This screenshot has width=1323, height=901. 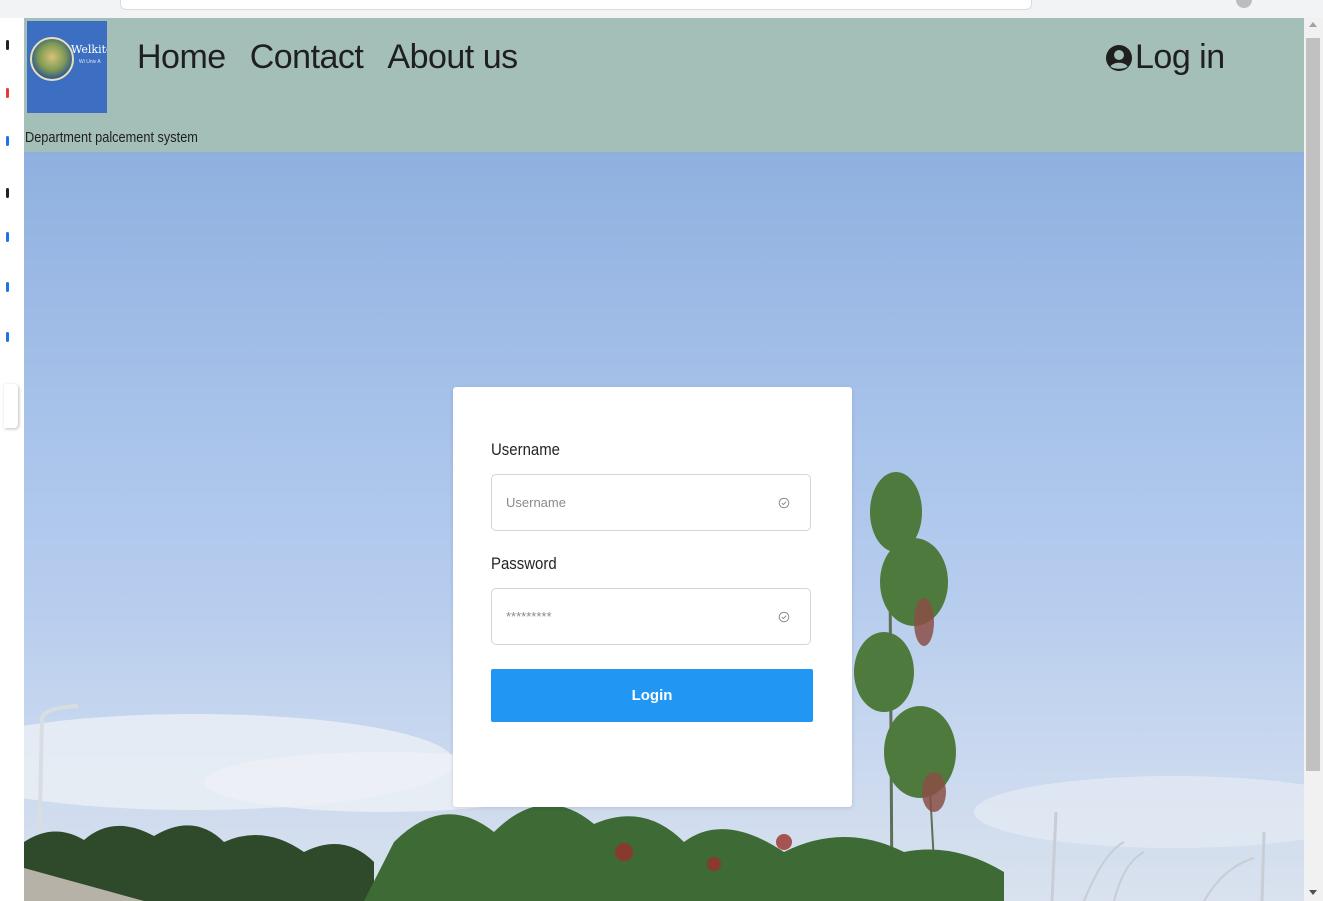 What do you see at coordinates (524, 563) in the screenshot?
I see `password-label: Password` at bounding box center [524, 563].